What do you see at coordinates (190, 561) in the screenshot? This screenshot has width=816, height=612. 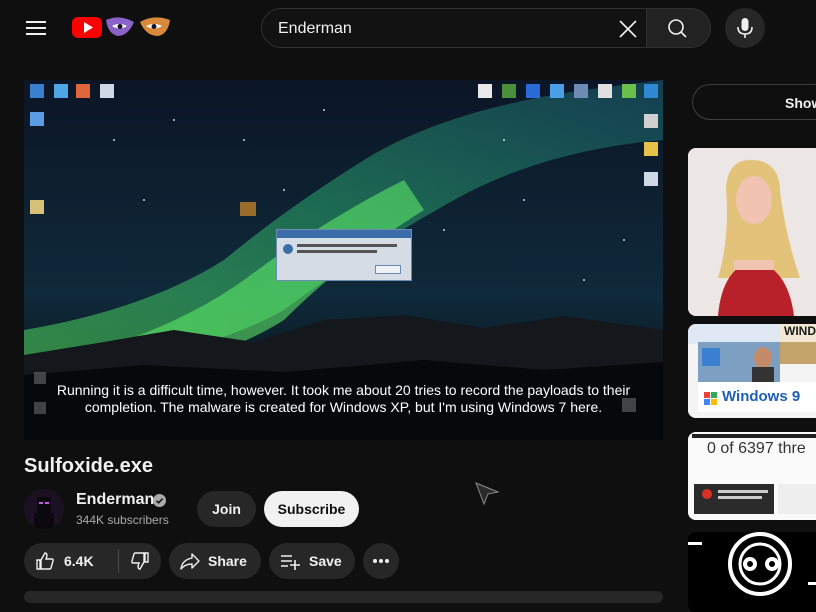 I see `share-icon` at bounding box center [190, 561].